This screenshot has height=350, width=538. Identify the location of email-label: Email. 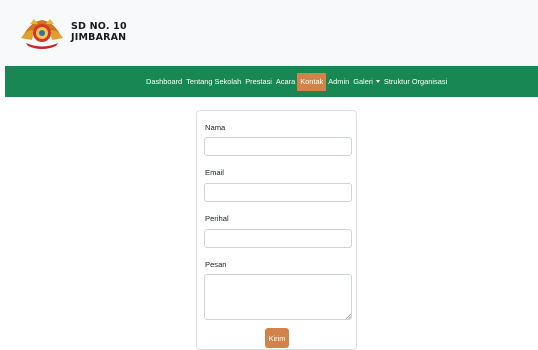
(214, 172).